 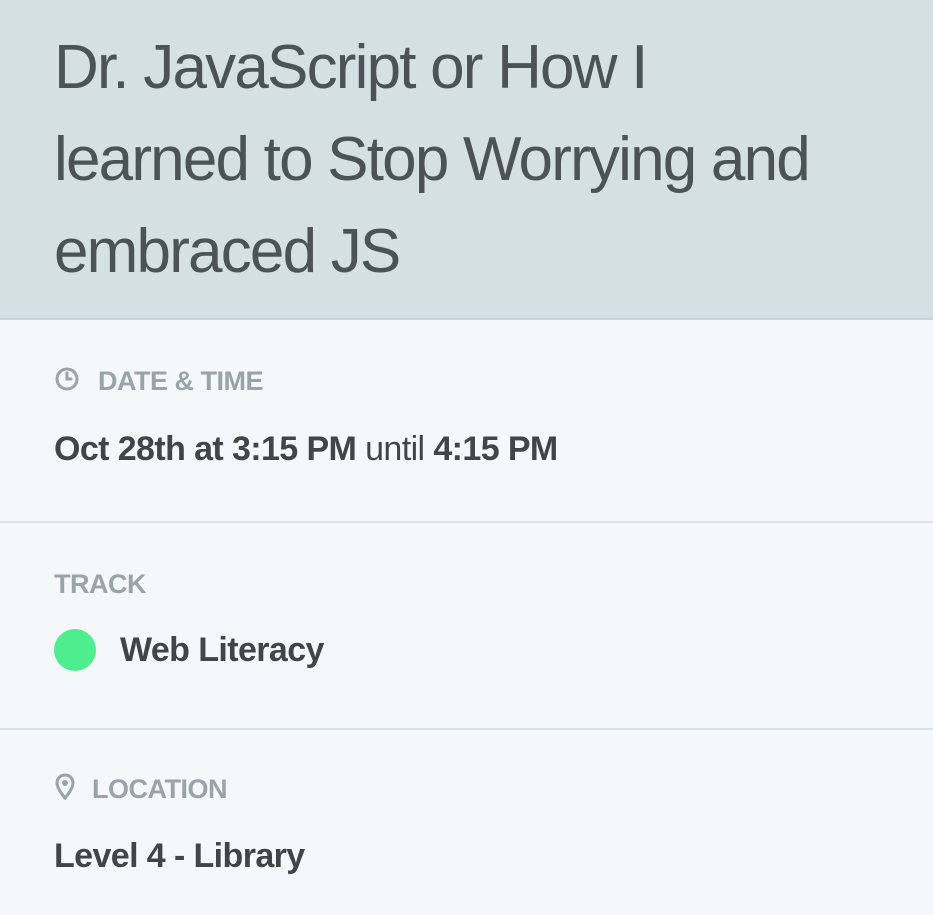 What do you see at coordinates (222, 649) in the screenshot?
I see `track-name: Web Literacy` at bounding box center [222, 649].